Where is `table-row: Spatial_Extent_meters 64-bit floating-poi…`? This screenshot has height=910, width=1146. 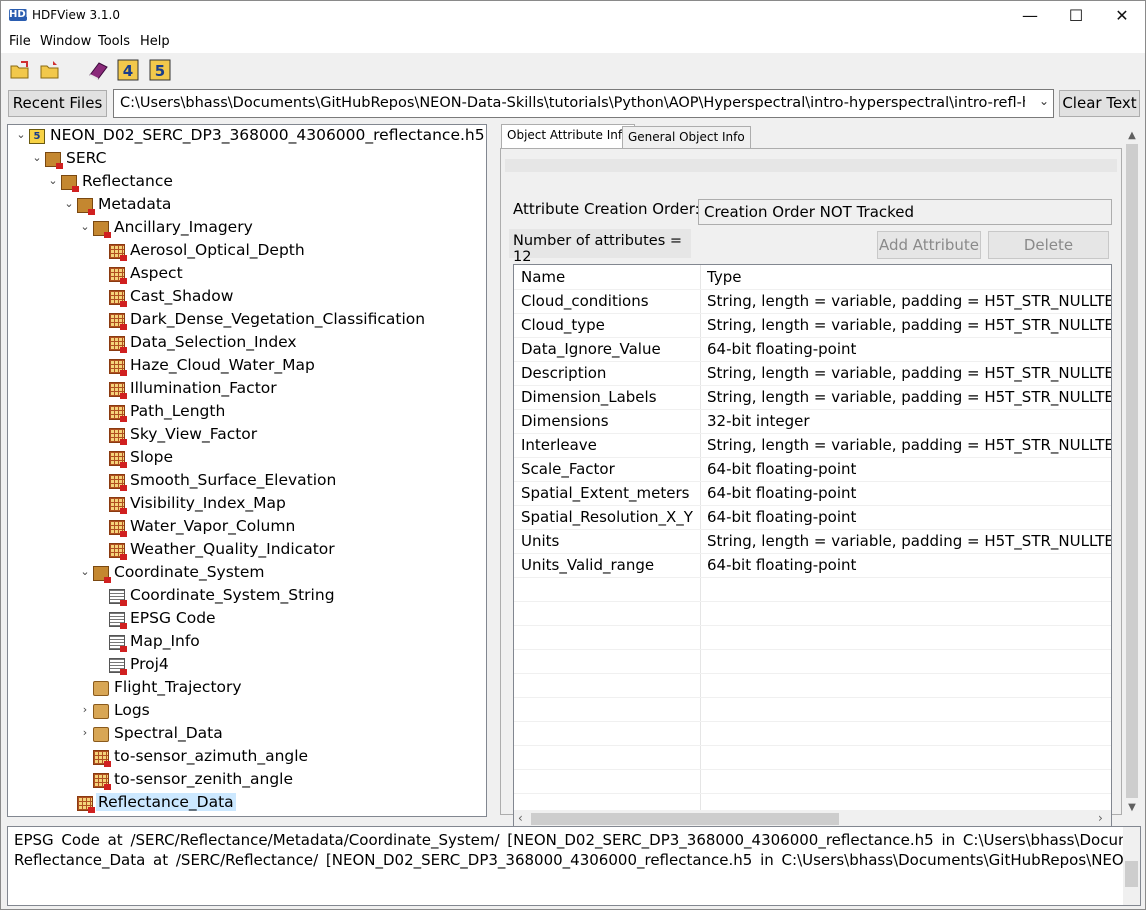 table-row: Spatial_Extent_meters 64-bit floating-poi… is located at coordinates (812, 494).